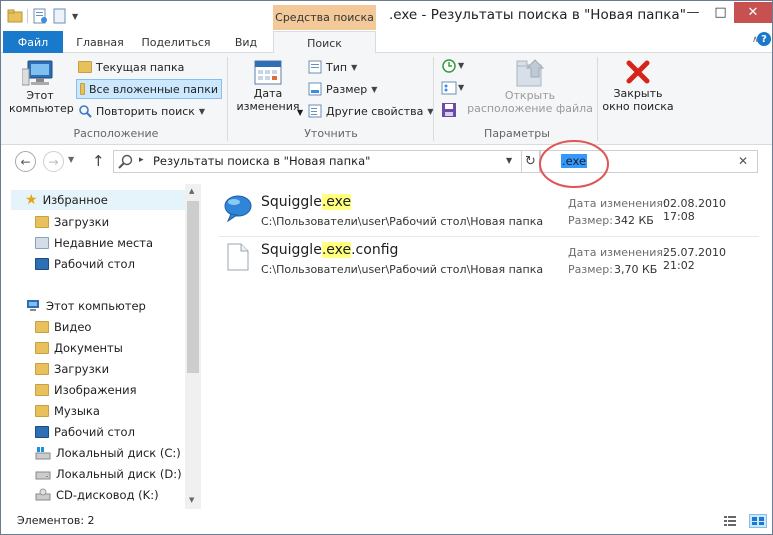 Image resolution: width=773 pixels, height=535 pixels. What do you see at coordinates (67, 410) in the screenshot?
I see `nav-music: Музыка` at bounding box center [67, 410].